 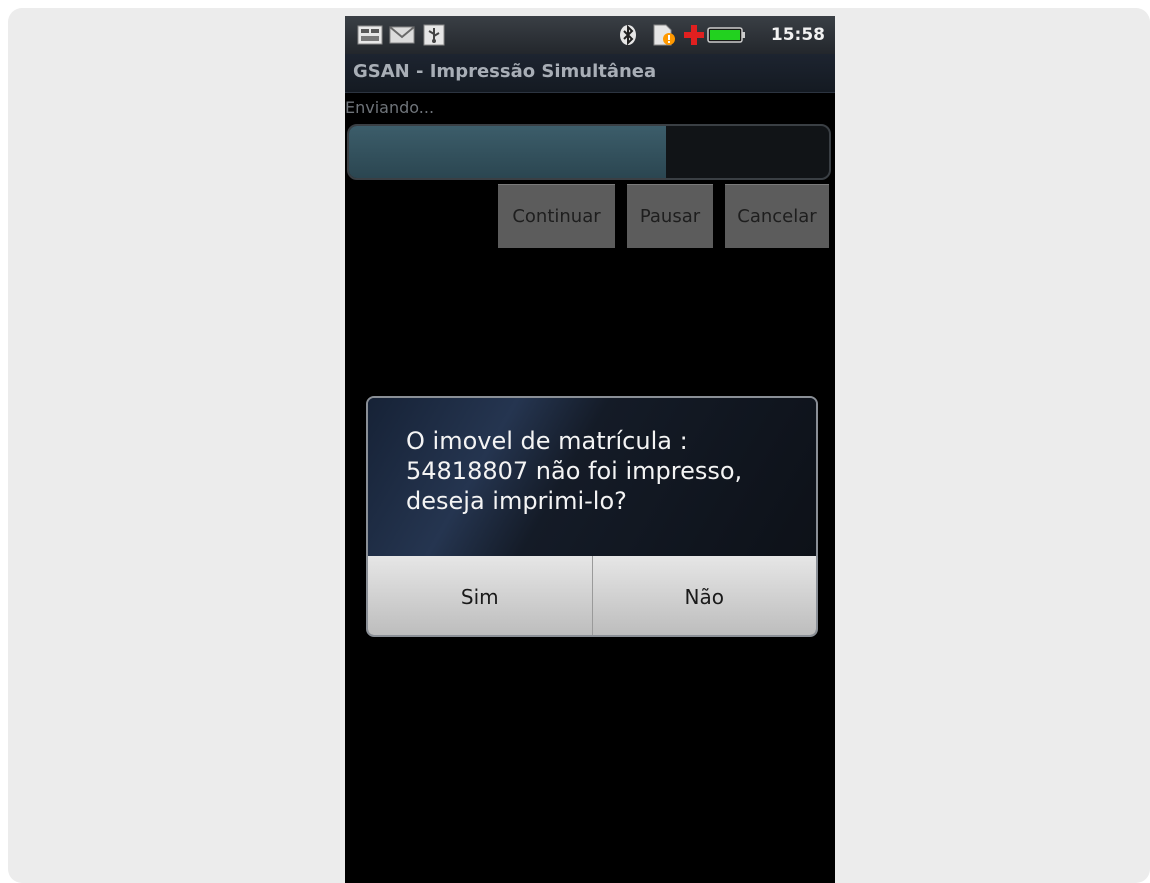 I want to click on app-title: GSAN - Impressão Simultânea, so click(x=505, y=71).